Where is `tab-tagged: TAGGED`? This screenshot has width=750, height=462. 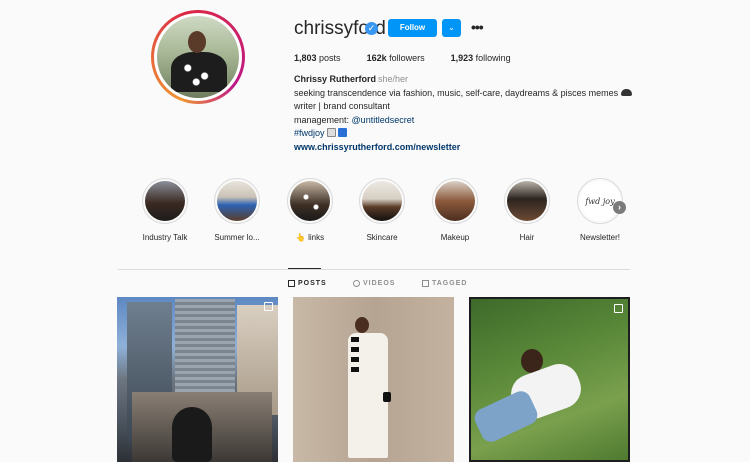 tab-tagged: TAGGED is located at coordinates (444, 283).